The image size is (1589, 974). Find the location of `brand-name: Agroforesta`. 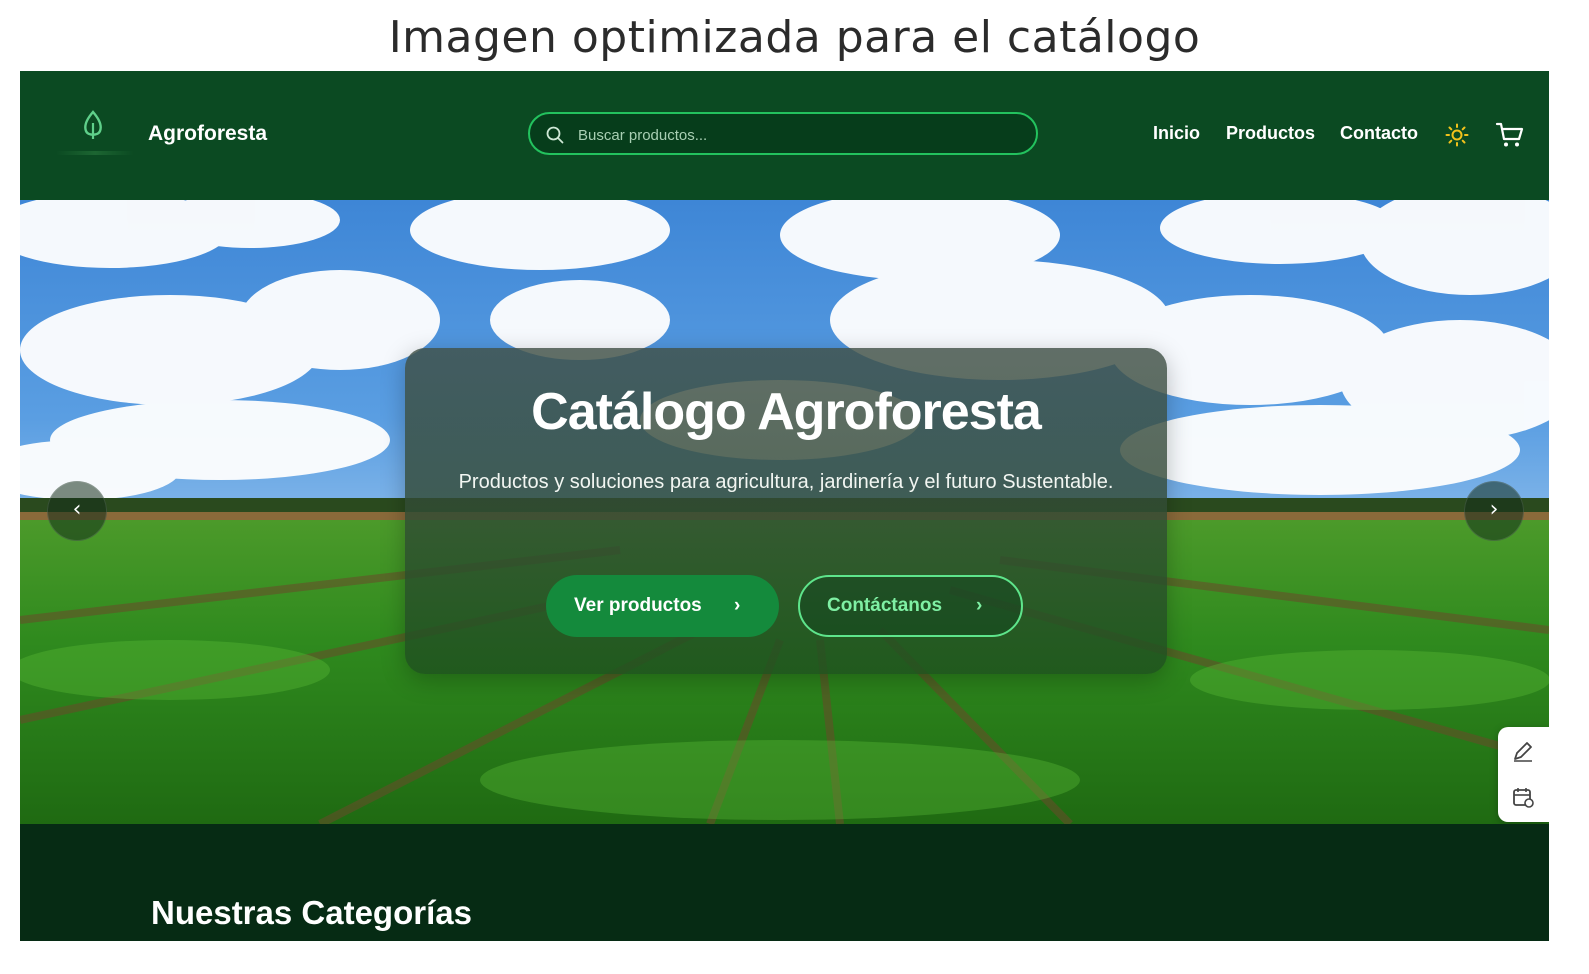

brand-name: Agroforesta is located at coordinates (207, 134).